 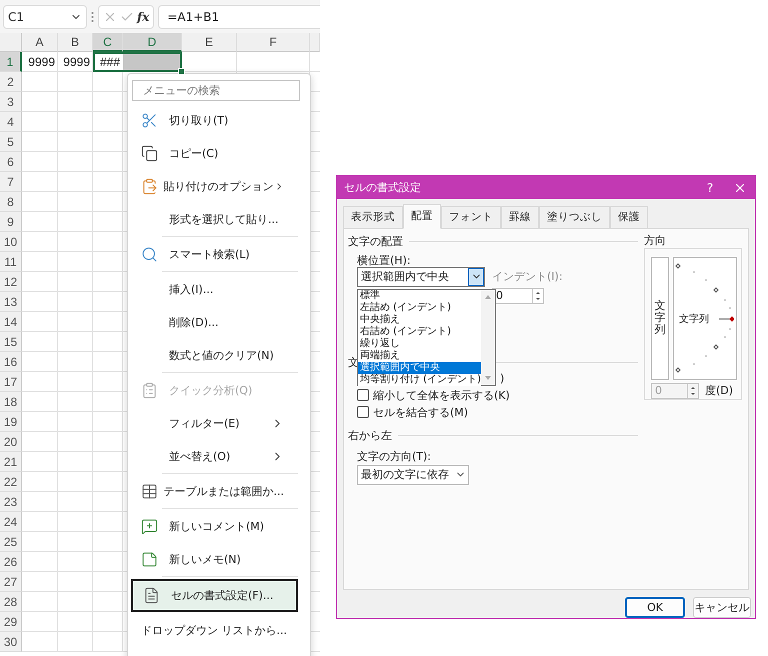 What do you see at coordinates (527, 276) in the screenshot?
I see `field-label: インデント(I):` at bounding box center [527, 276].